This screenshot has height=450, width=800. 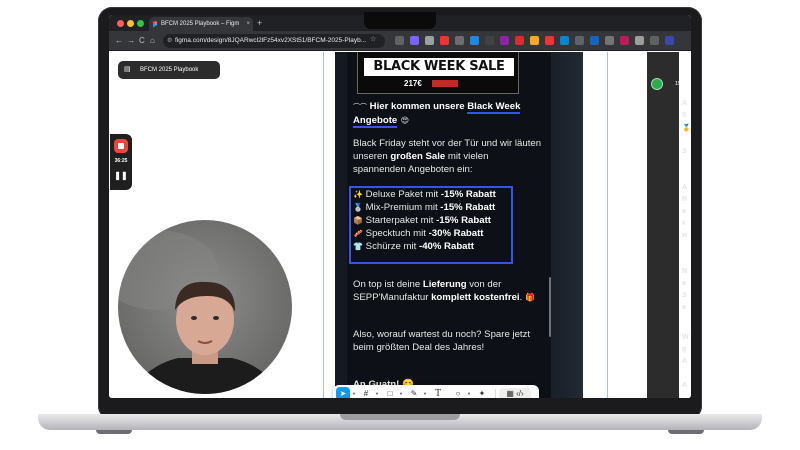 What do you see at coordinates (343, 392) in the screenshot?
I see `move-tool-button: ➤` at bounding box center [343, 392].